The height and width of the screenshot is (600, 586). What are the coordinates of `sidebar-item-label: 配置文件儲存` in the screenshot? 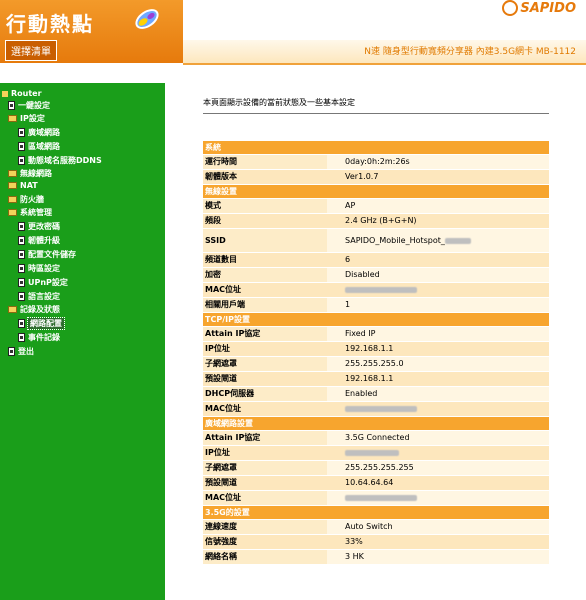 It's located at (52, 254).